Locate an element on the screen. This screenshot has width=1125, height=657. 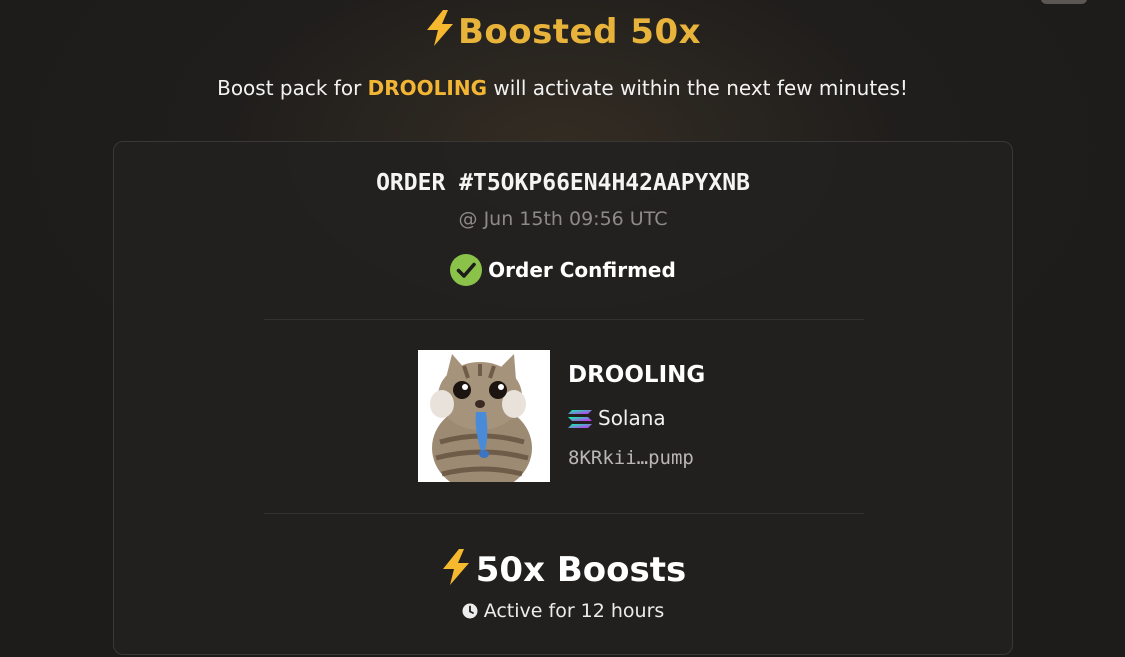
boost-amount-text: 50x Boosts is located at coordinates (581, 570).